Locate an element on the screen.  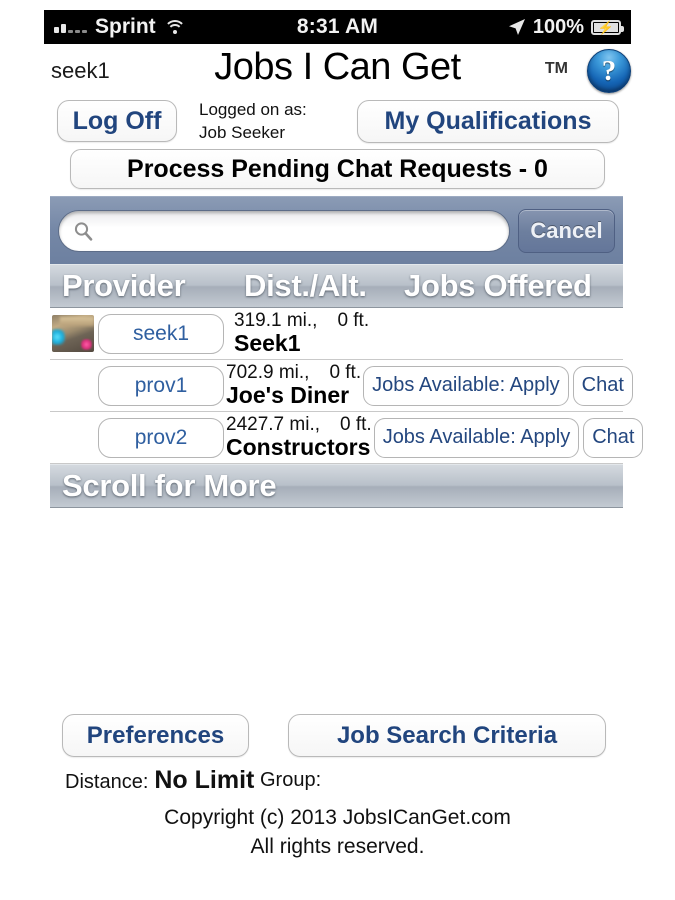
column-header-provider: Provider is located at coordinates (124, 285).